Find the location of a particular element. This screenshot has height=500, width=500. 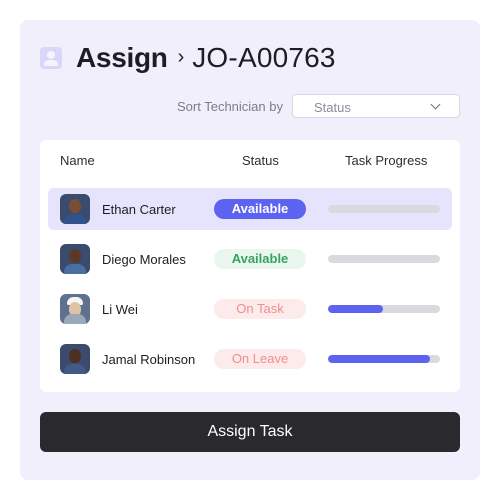

technician-name: Diego Morales is located at coordinates (144, 259).